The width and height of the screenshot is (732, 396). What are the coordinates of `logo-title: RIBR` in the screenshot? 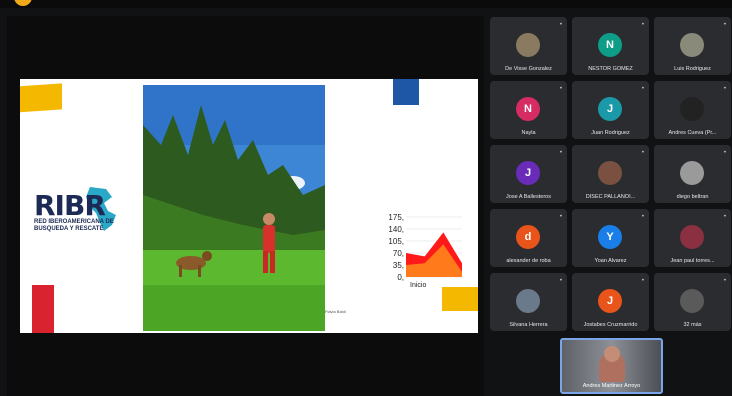 It's located at (70, 205).